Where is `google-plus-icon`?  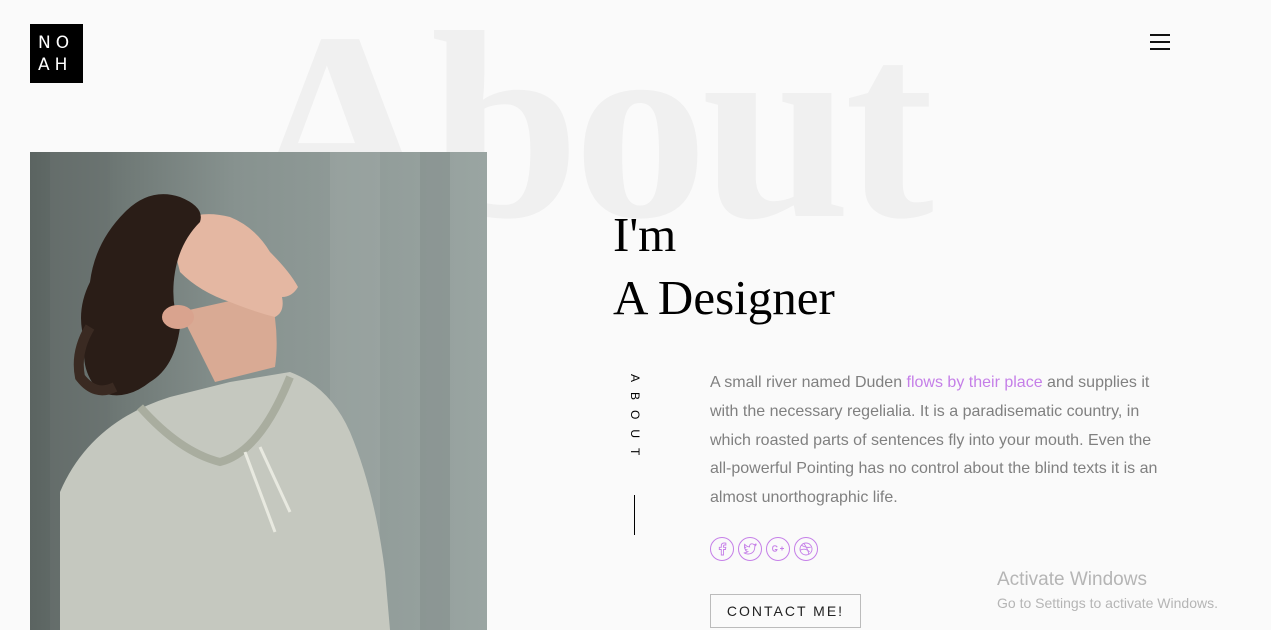
google-plus-icon is located at coordinates (778, 549).